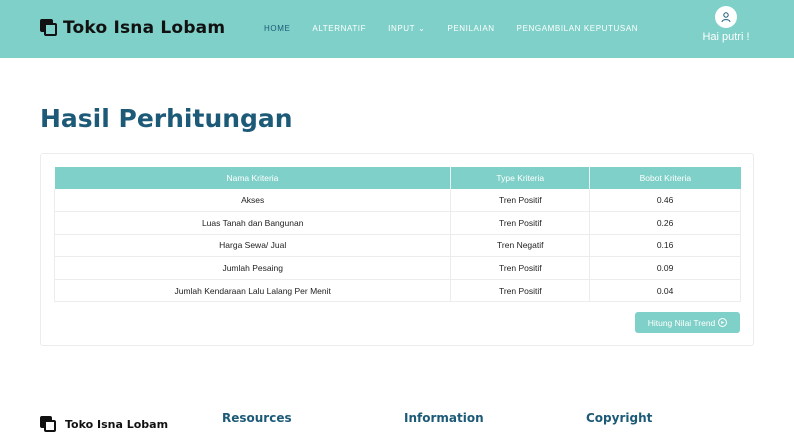  I want to click on brand: Toko Isna Lobam, so click(132, 28).